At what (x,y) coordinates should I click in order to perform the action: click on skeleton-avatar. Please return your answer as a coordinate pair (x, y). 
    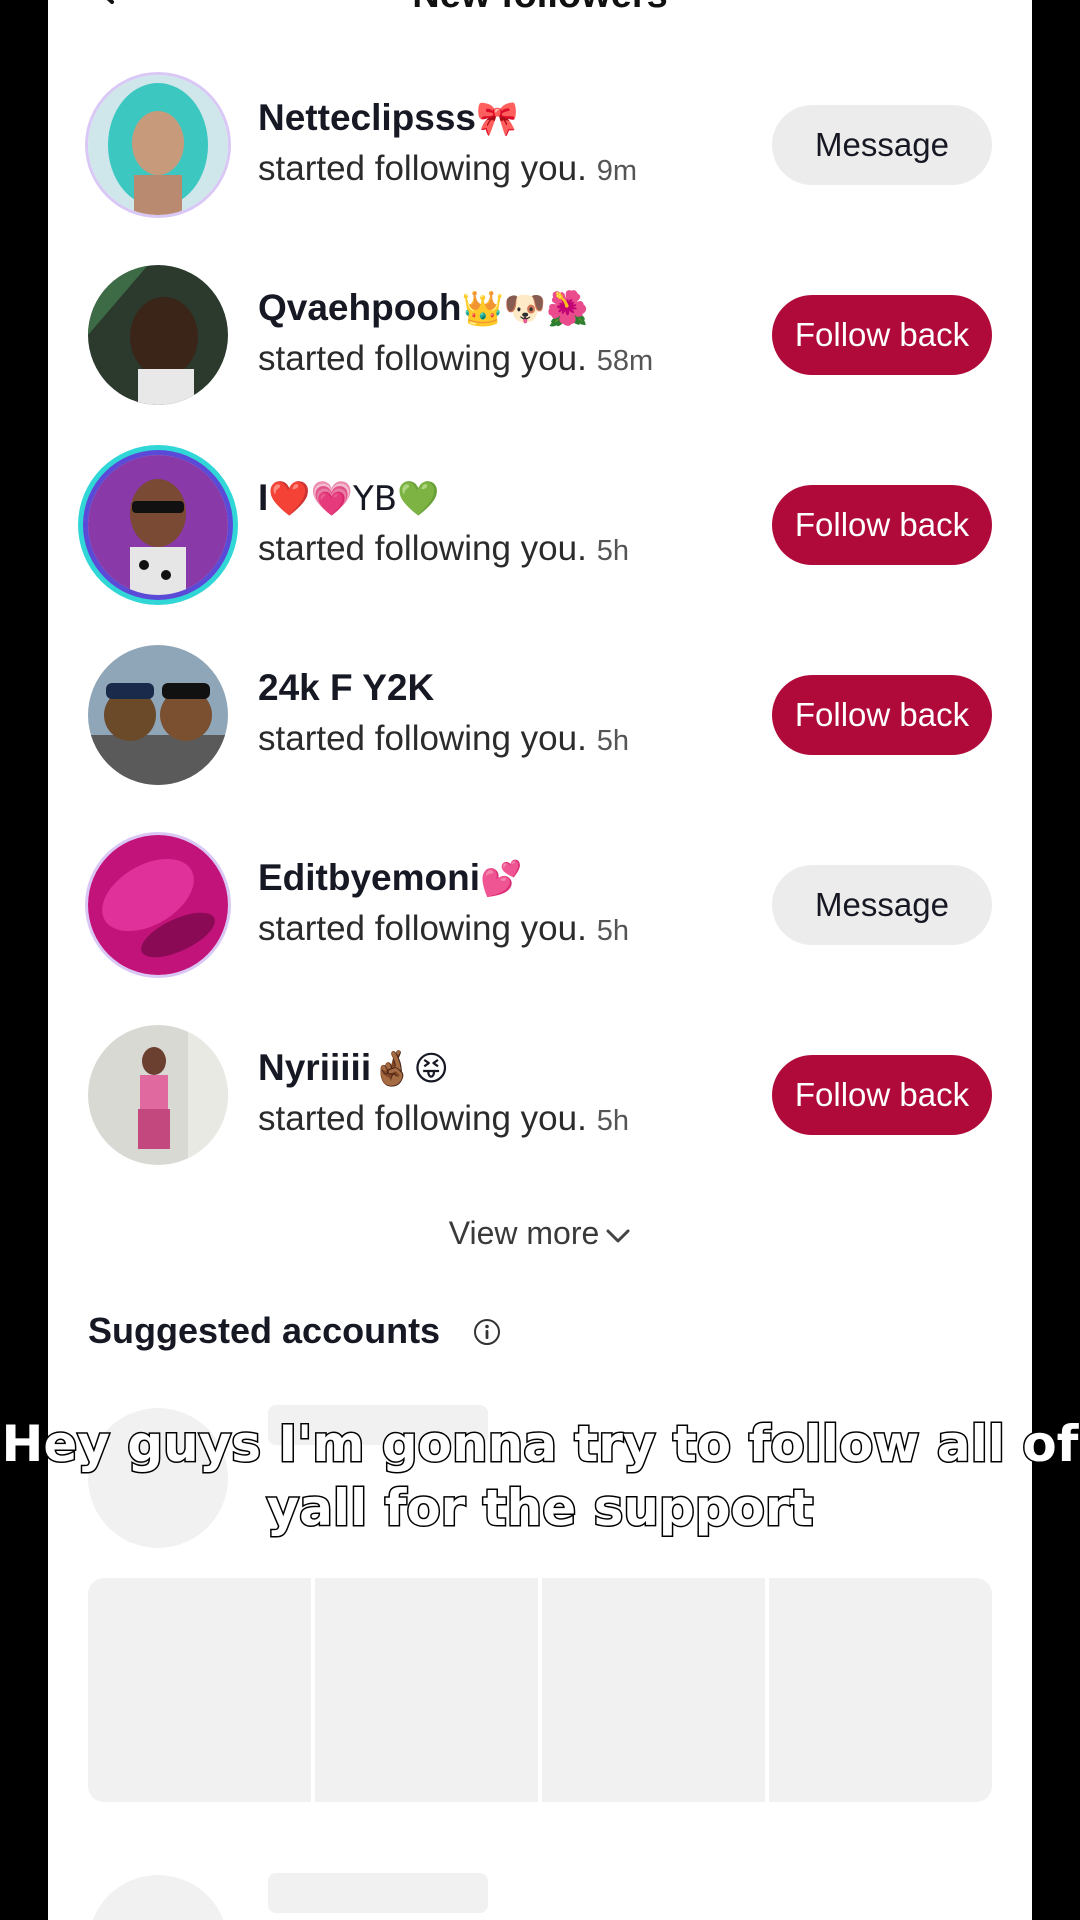
    Looking at the image, I should click on (158, 1897).